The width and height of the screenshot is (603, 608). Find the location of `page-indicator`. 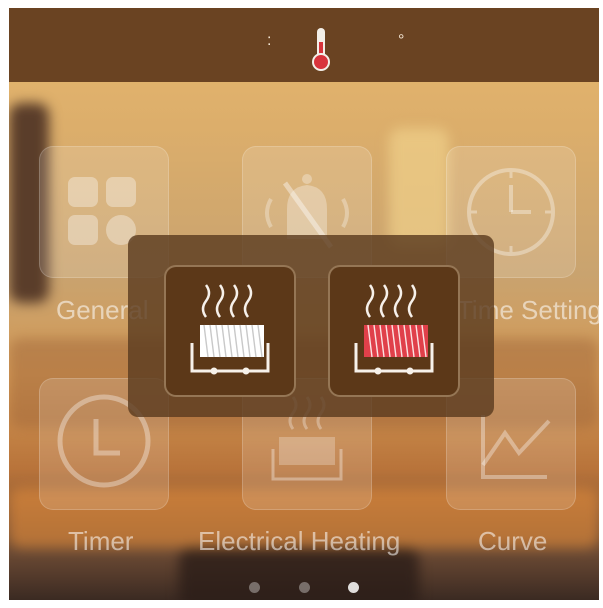

page-indicator is located at coordinates (304, 589).